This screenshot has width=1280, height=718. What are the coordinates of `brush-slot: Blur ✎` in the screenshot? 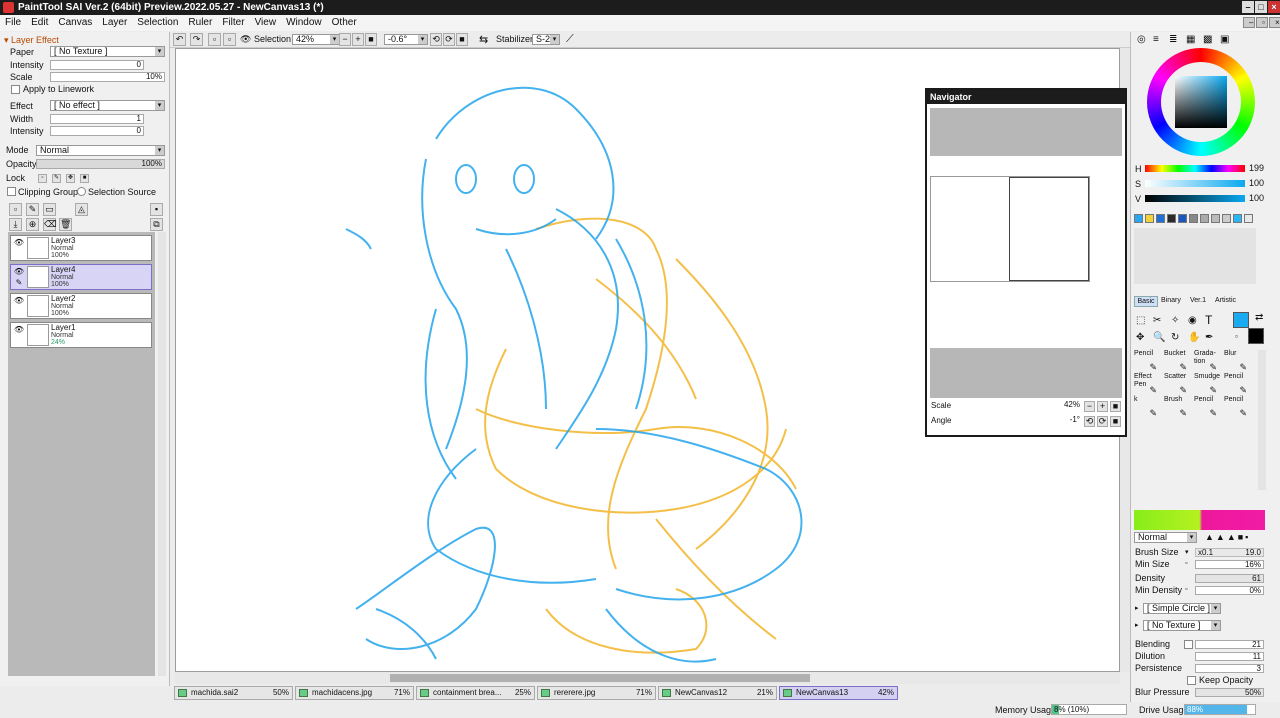 It's located at (1236, 361).